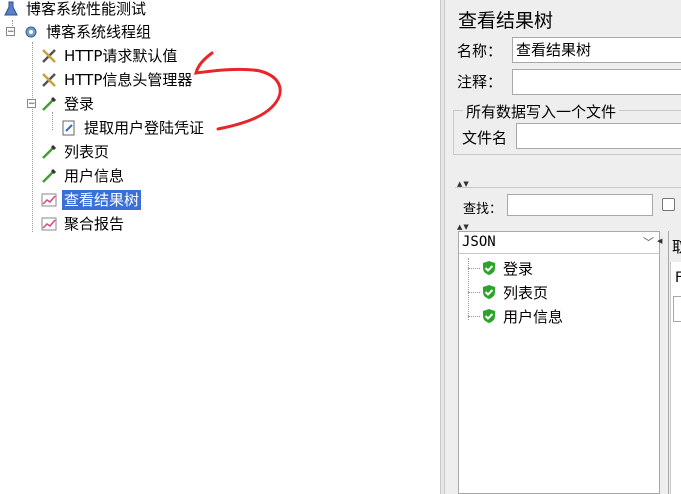 The image size is (681, 494). I want to click on tree-node-label: 博客系统线程组, so click(99, 32).